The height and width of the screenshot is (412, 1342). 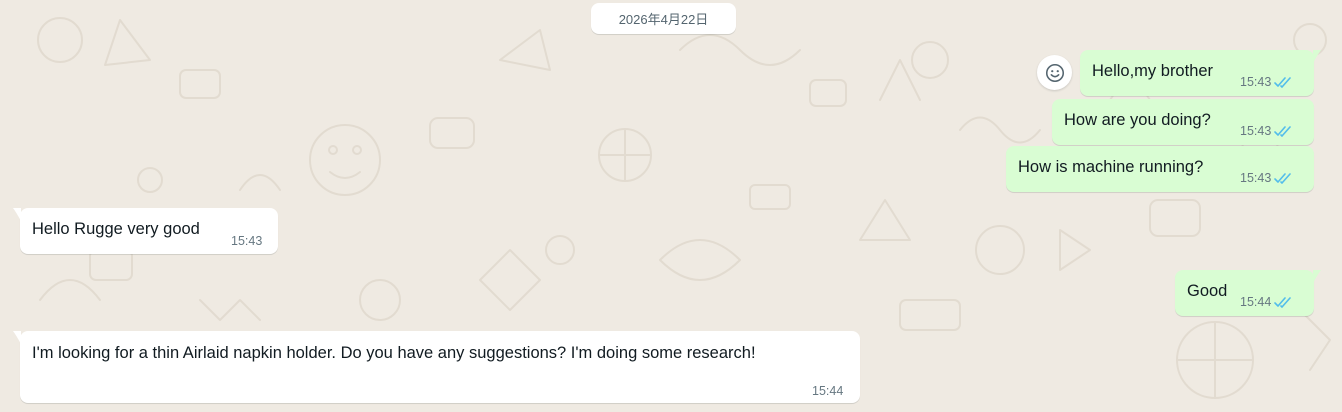 I want to click on message-bubble-outgoing: Hello,my brother 15:43, so click(x=1200, y=73).